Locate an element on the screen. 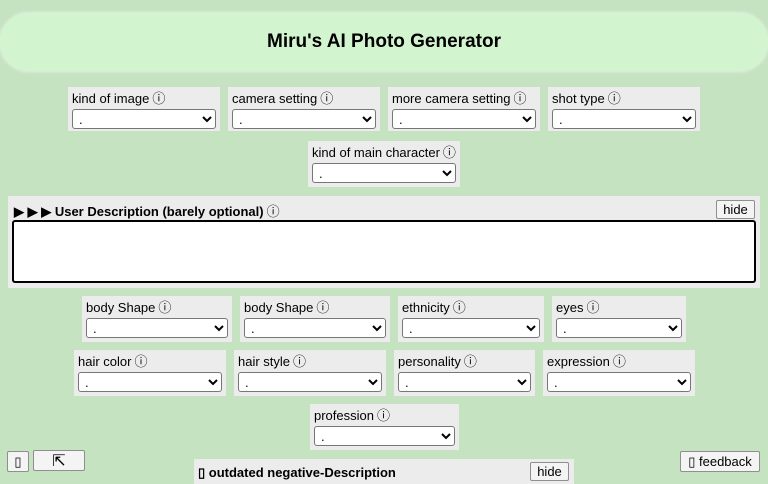  user-description-title: ▶ ▶ ▶ User Description (barely optional) is located at coordinates (139, 211).